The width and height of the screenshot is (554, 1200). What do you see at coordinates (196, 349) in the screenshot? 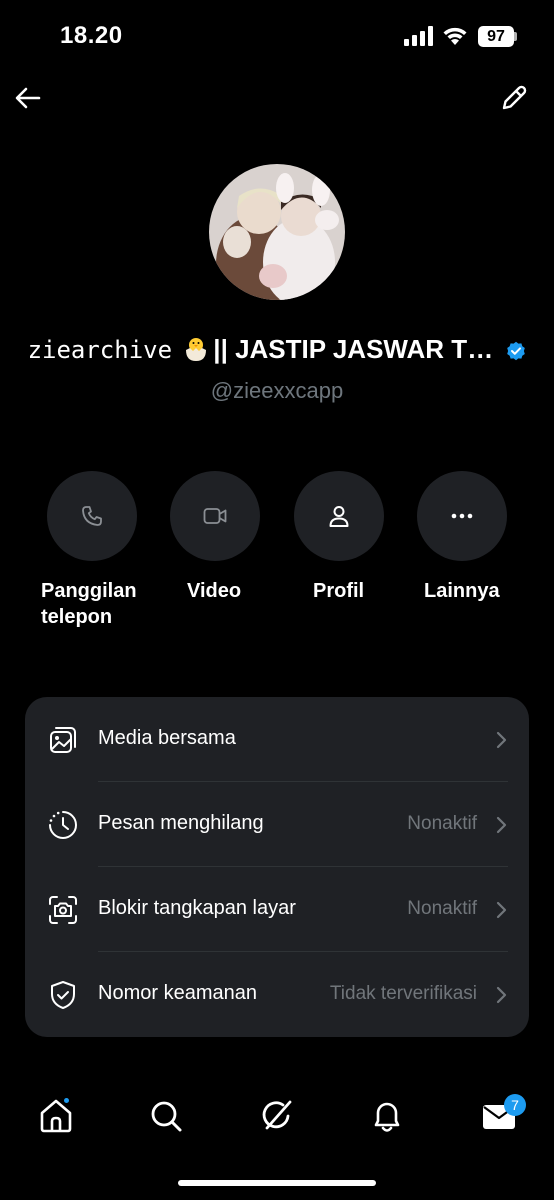
I see `hatching-chick-emoji-icon` at bounding box center [196, 349].